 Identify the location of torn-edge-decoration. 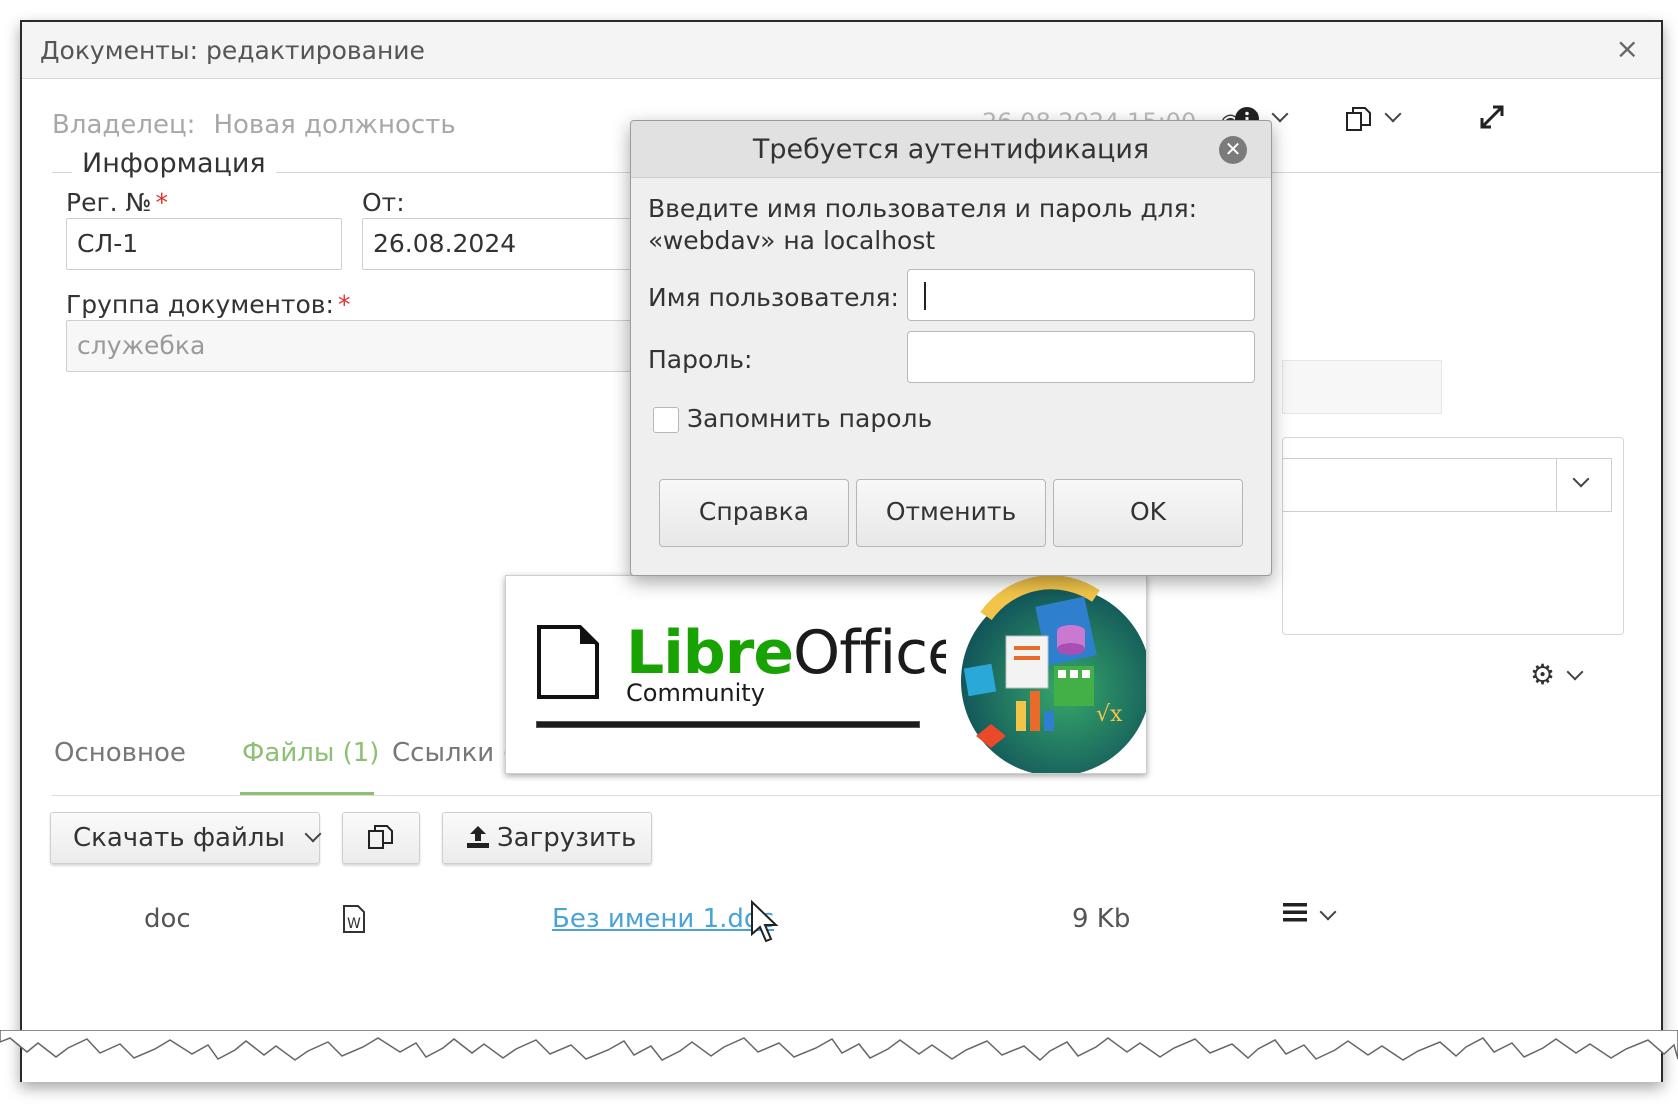
(839, 1046).